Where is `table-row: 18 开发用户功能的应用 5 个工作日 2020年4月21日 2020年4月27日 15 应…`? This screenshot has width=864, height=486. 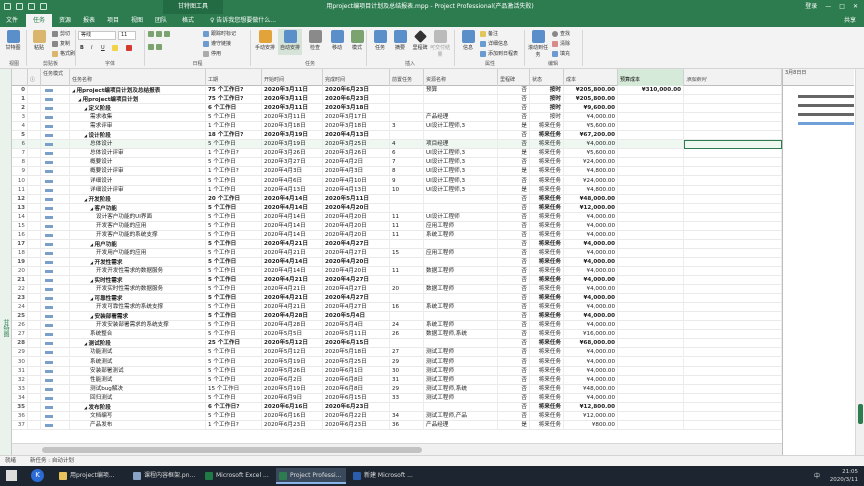 table-row: 18 开发用户功能的应用 5 个工作日 2020年4月21日 2020年4月27日 15 应… is located at coordinates (397, 253).